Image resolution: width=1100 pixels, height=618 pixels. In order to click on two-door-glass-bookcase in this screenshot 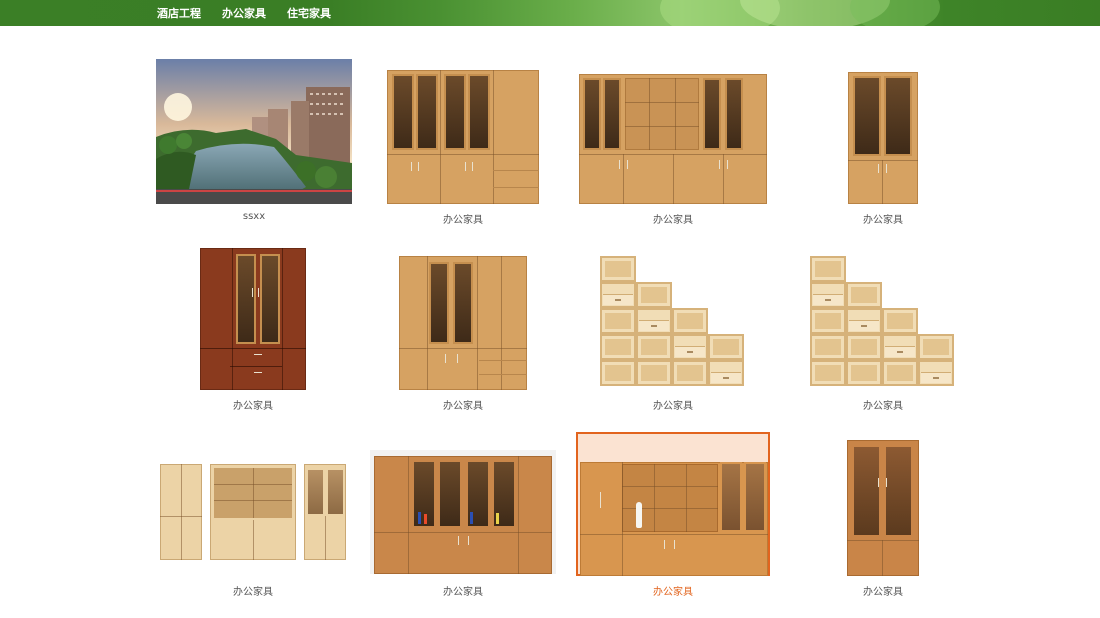, I will do `click(883, 138)`.